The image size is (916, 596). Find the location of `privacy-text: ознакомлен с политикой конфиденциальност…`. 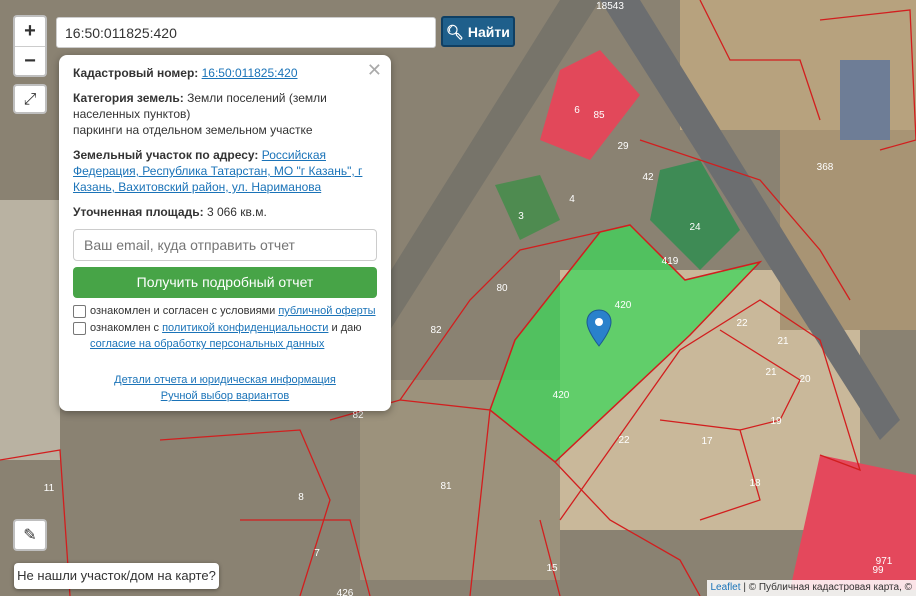

privacy-text: ознакомлен с политикой конфиденциальност… is located at coordinates (233, 336).